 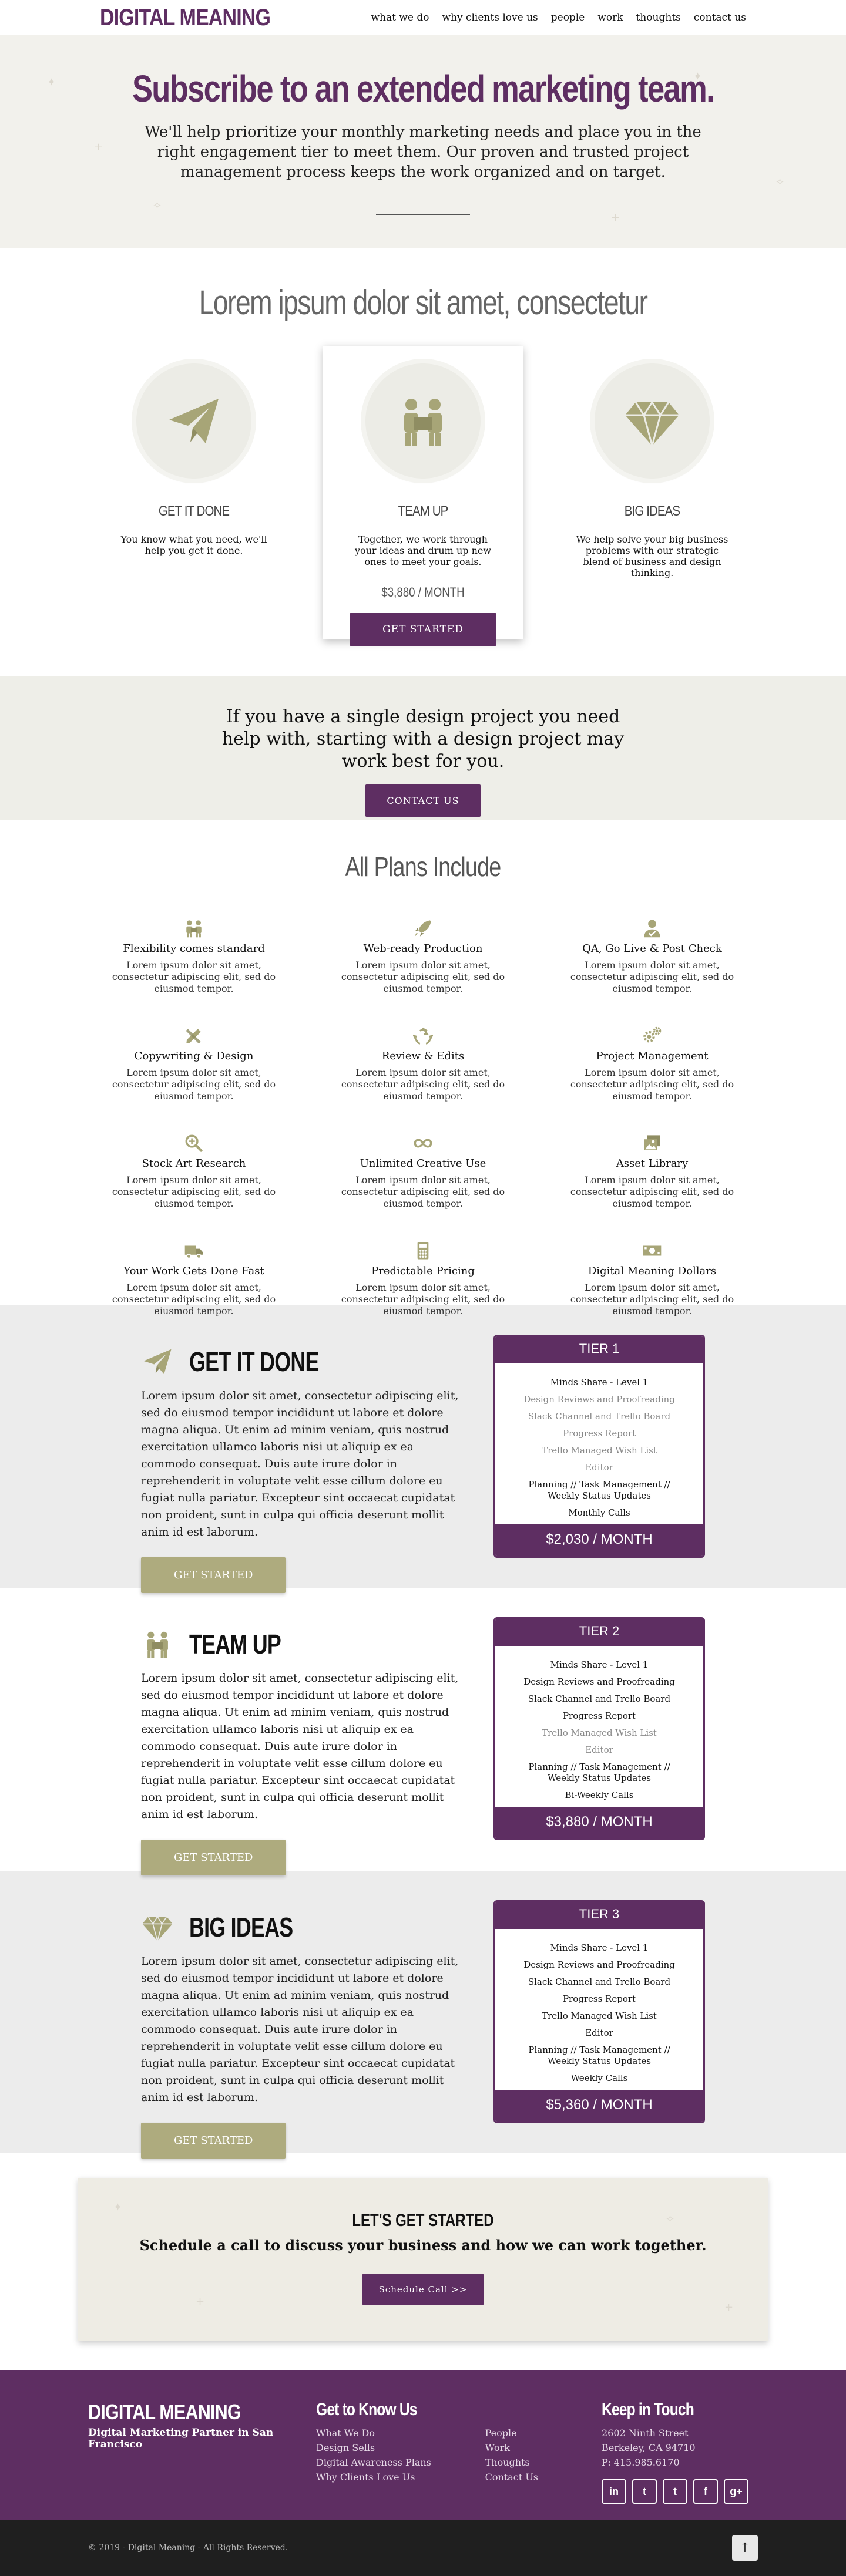 I want to click on footer-heading-touch: Keep in Touch, so click(x=648, y=2409).